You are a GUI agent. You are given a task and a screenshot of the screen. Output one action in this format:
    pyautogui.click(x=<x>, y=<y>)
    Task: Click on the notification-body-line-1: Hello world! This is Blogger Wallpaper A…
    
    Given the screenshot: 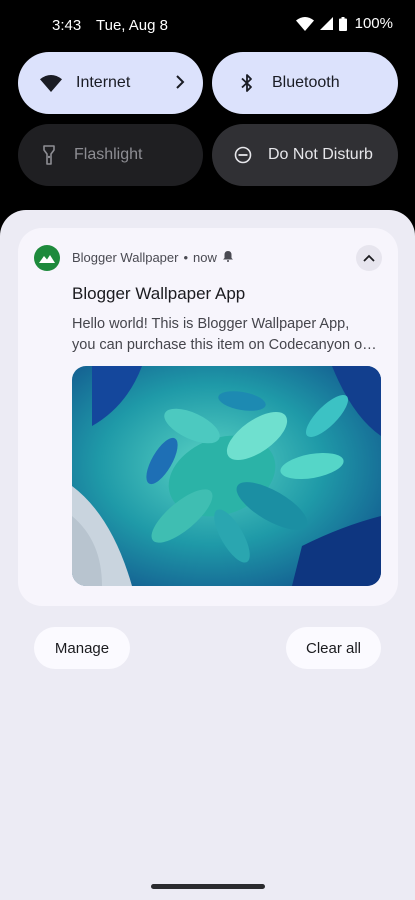 What is the action you would take?
    pyautogui.click(x=211, y=324)
    